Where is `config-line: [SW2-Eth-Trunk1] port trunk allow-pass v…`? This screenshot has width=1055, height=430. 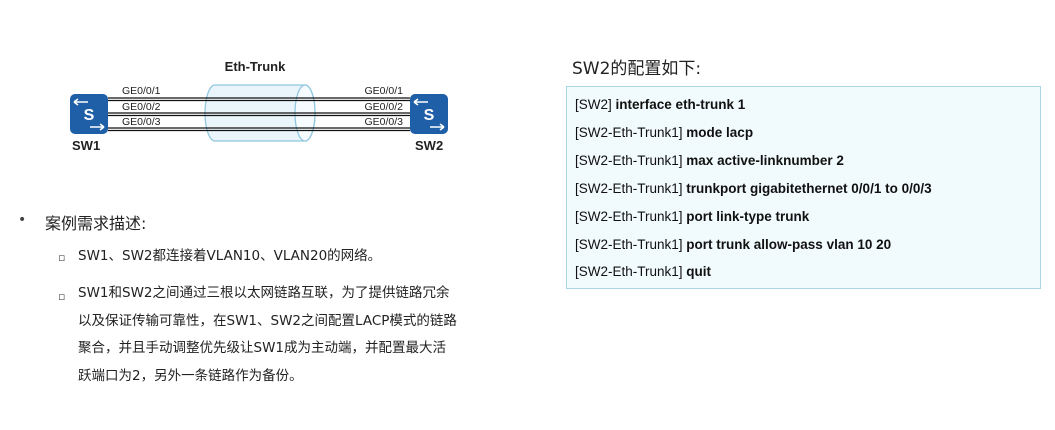 config-line: [SW2-Eth-Trunk1] port trunk allow-pass v… is located at coordinates (733, 244).